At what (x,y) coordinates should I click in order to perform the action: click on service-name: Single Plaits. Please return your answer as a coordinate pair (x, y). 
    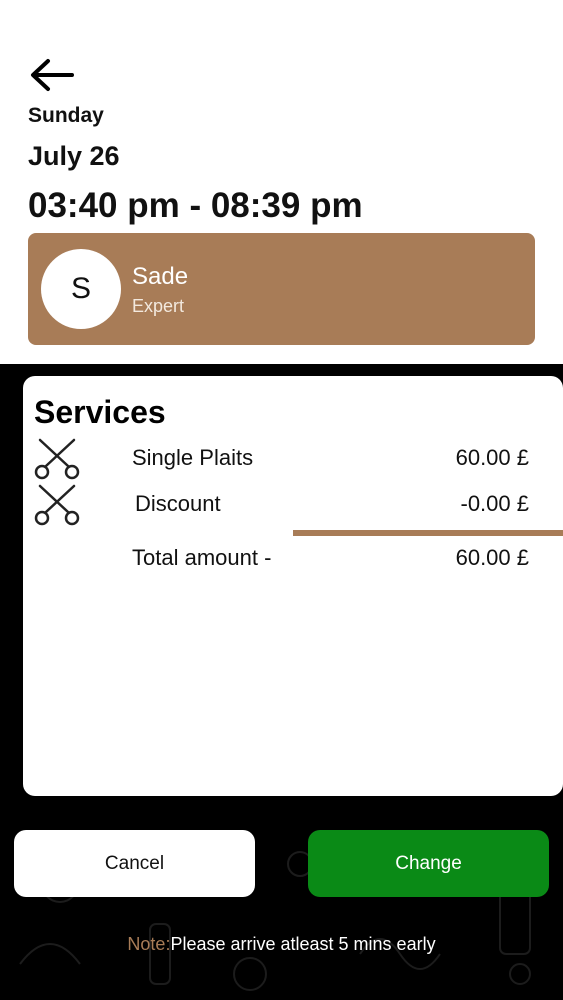
    Looking at the image, I should click on (193, 457).